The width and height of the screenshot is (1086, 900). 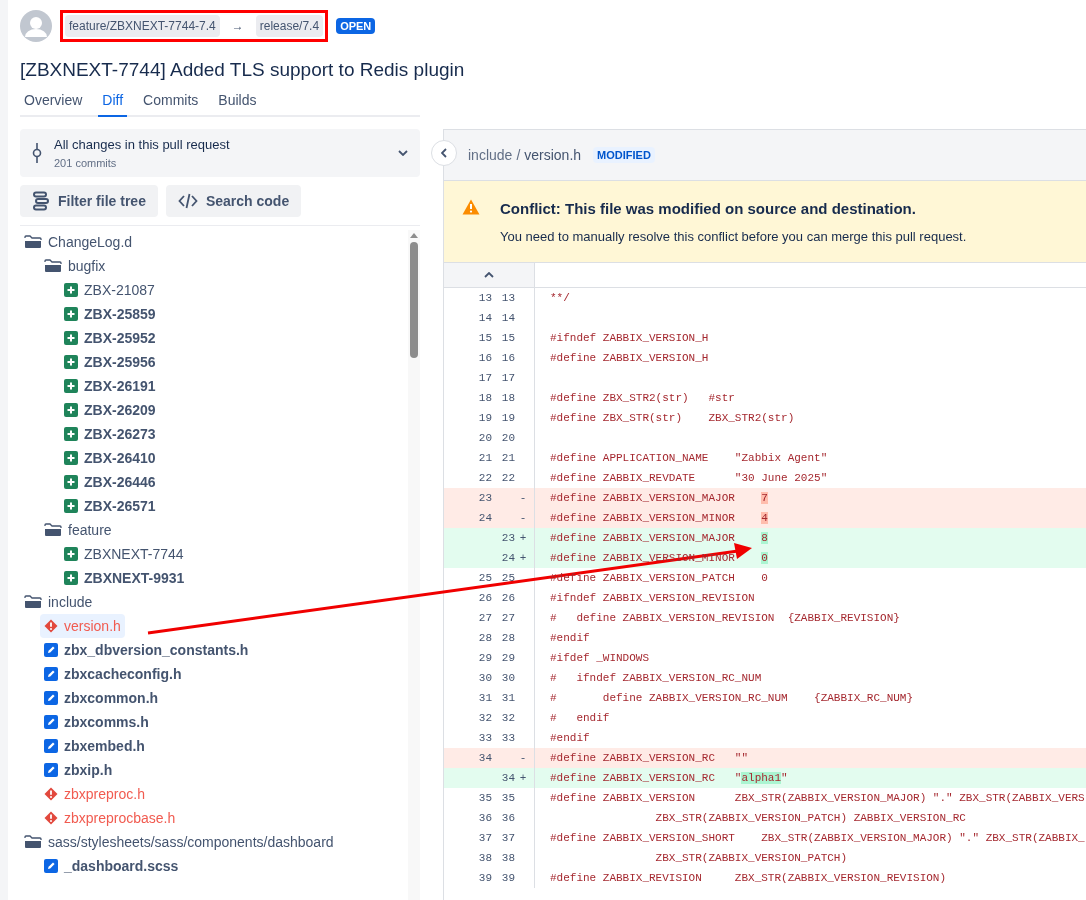 I want to click on line-number: 21, so click(x=484, y=458).